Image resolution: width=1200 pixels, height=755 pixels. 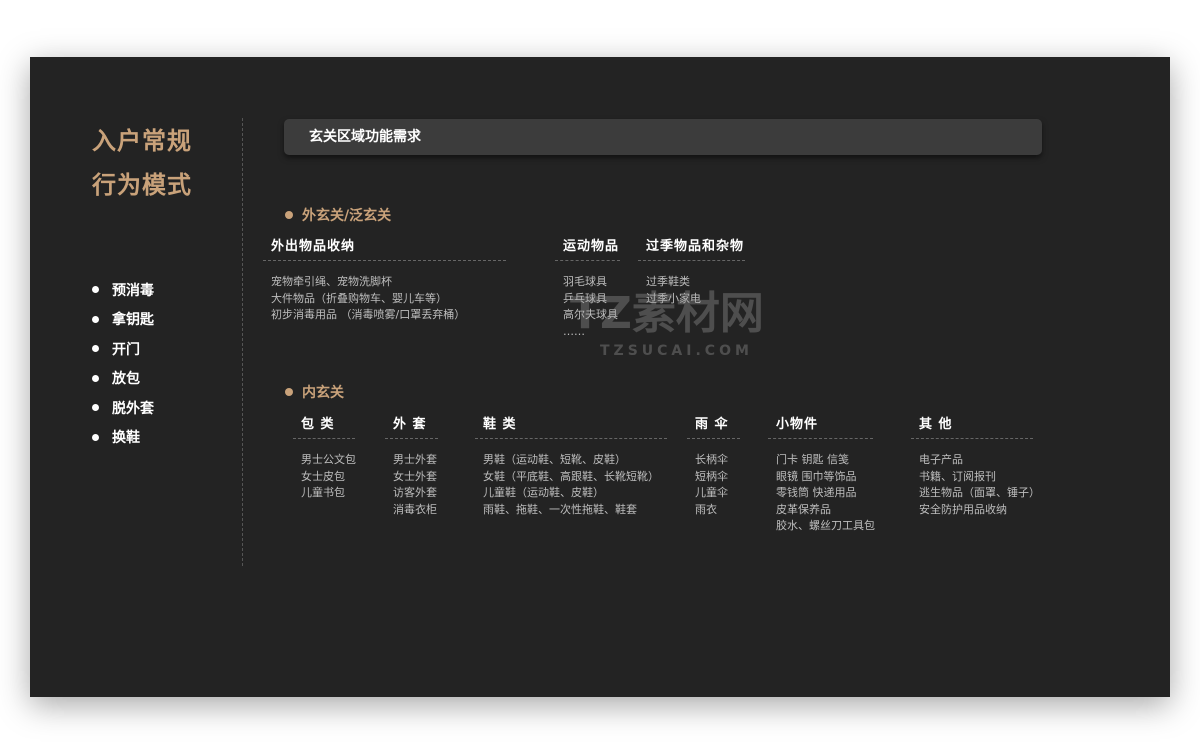 What do you see at coordinates (411, 485) in the screenshot?
I see `category-items: 男士外套女士外套访客外套消毒衣柜` at bounding box center [411, 485].